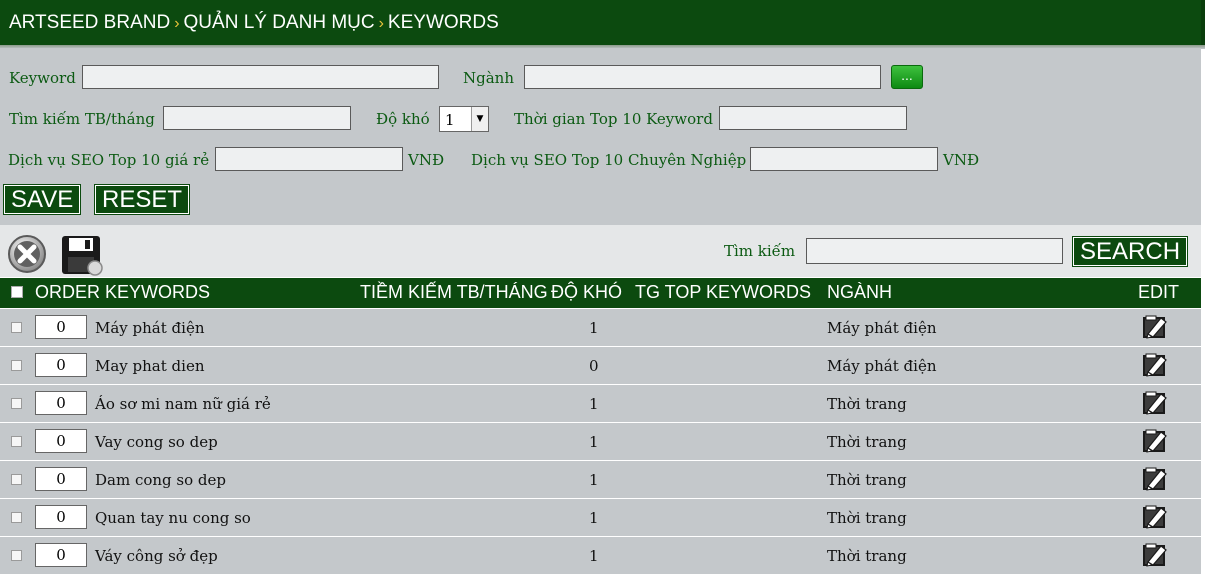 This screenshot has height=575, width=1209. What do you see at coordinates (403, 119) in the screenshot?
I see `difficulty-label: Độ khó` at bounding box center [403, 119].